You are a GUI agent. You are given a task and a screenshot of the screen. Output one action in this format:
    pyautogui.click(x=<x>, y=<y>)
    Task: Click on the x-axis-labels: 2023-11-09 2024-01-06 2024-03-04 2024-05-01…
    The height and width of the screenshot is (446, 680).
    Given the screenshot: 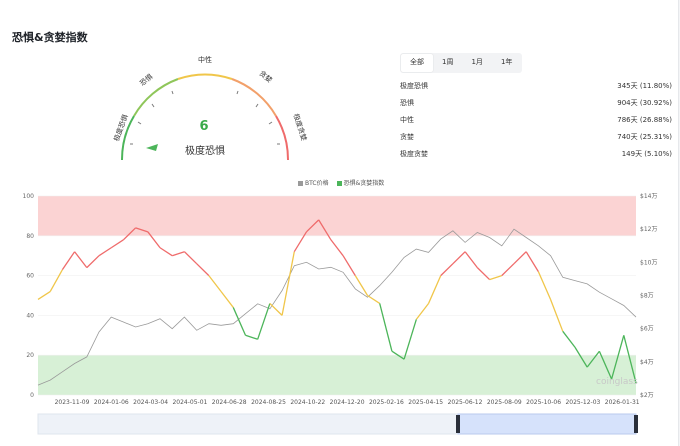 What is the action you would take?
    pyautogui.click(x=347, y=402)
    